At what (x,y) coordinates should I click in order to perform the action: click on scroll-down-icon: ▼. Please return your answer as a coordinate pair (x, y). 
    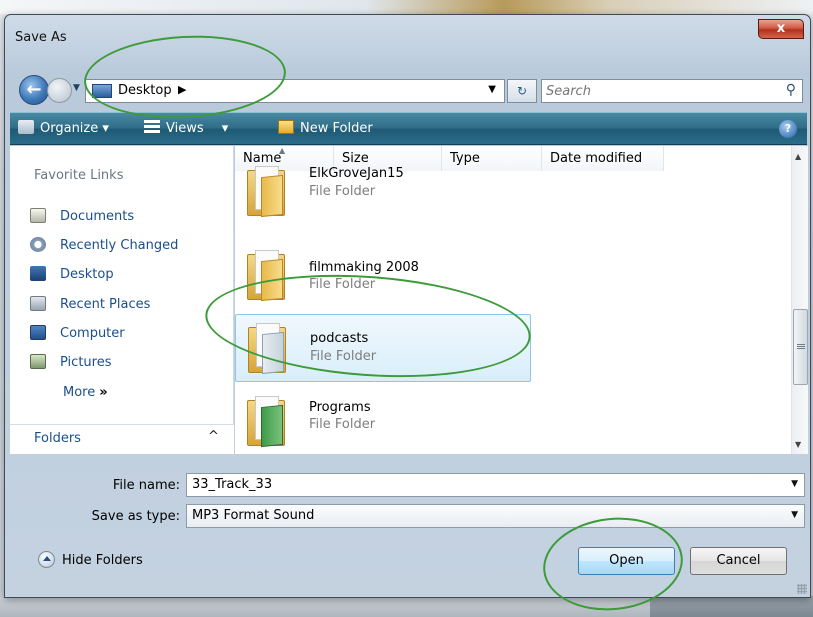
    Looking at the image, I should click on (798, 444).